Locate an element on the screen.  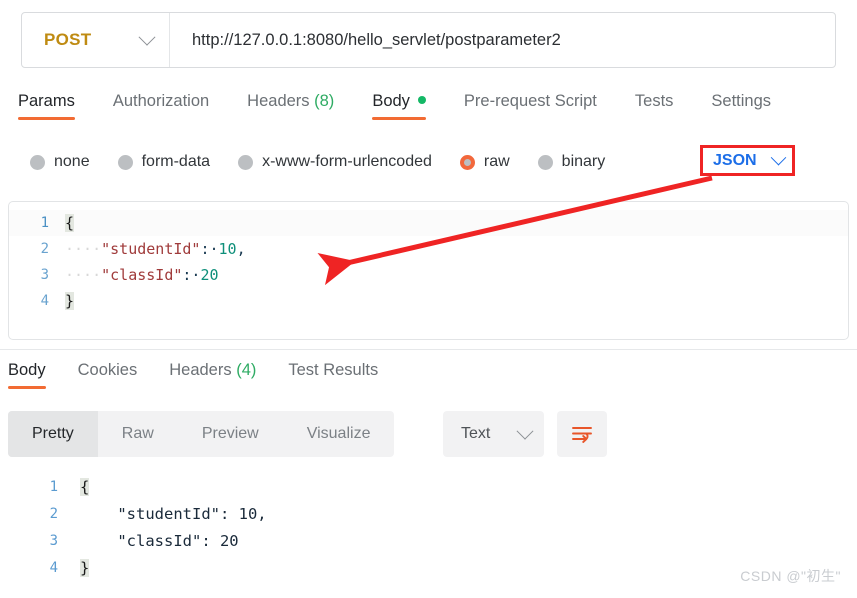
tab-settings-label: Settings is located at coordinates (741, 101).